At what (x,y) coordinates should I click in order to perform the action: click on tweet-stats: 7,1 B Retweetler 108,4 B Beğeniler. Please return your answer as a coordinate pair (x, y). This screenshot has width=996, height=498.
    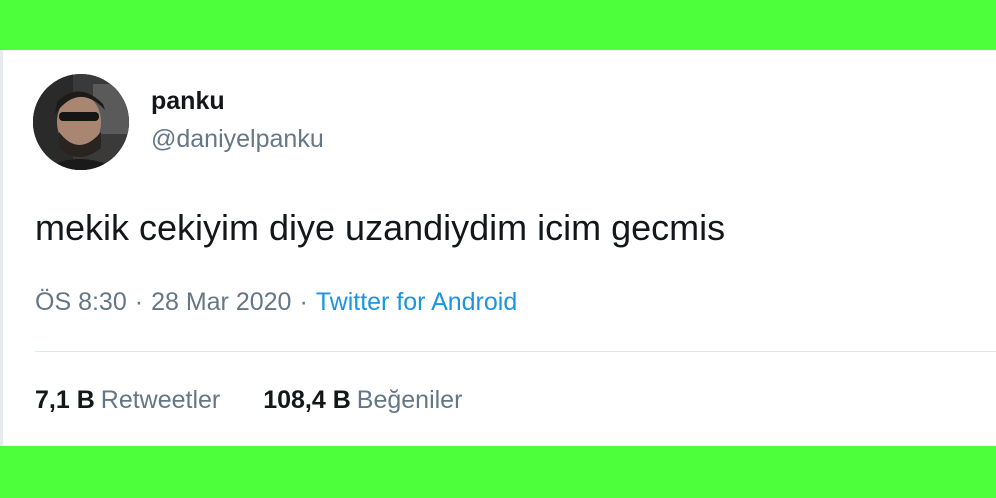
    Looking at the image, I should click on (266, 400).